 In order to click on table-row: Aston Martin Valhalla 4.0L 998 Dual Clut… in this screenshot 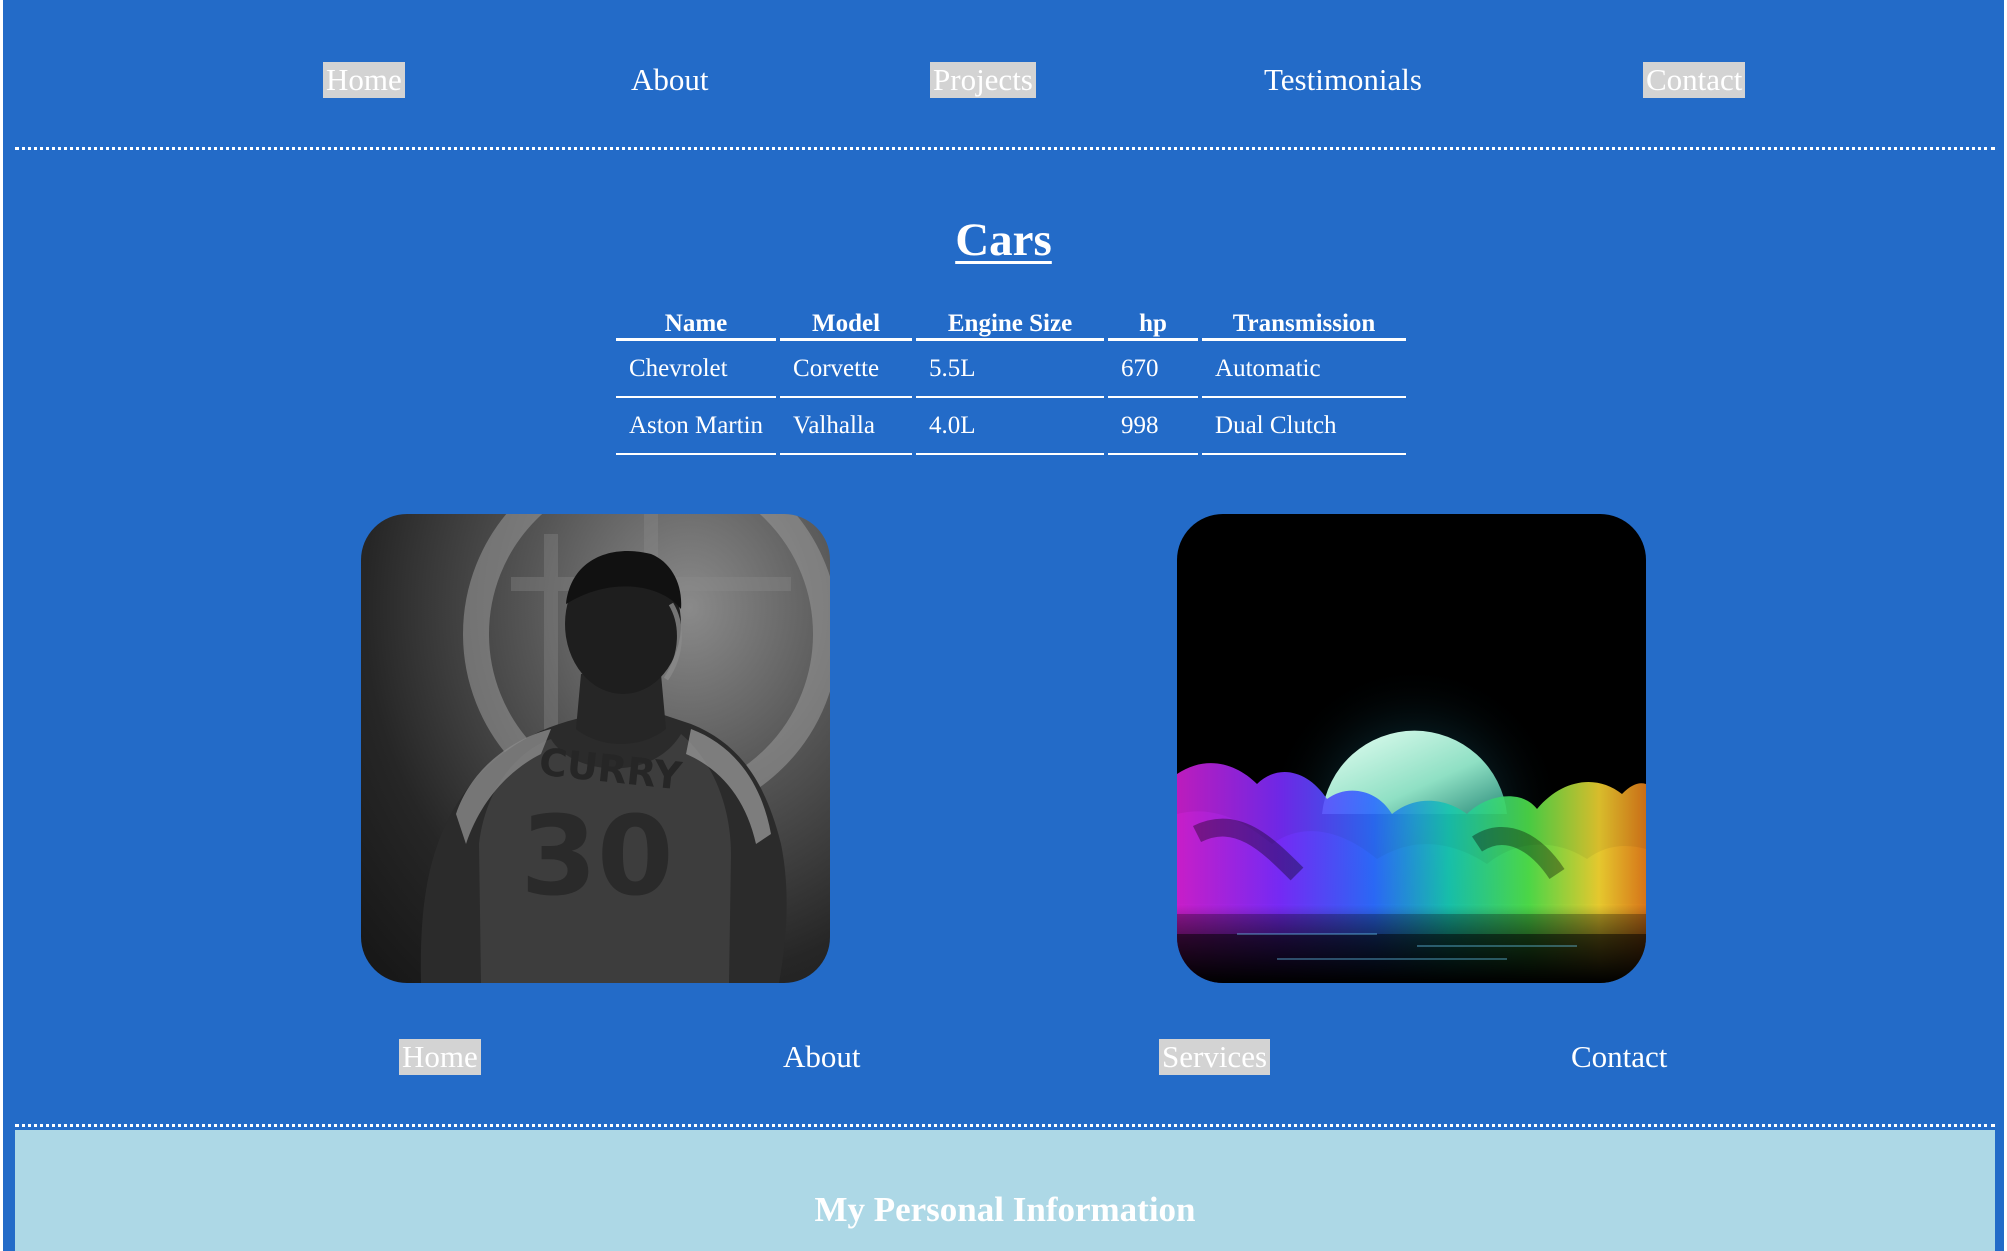, I will do `click(1011, 426)`.